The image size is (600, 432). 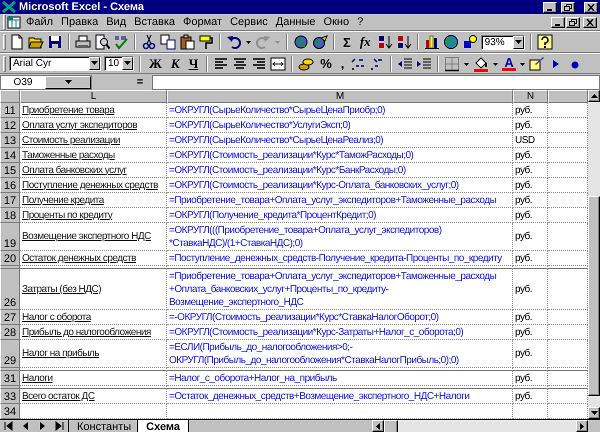 What do you see at coordinates (340, 155) in the screenshot?
I see `formula-cell: =ОКРУГЛ(Стоимость_реализации*Курс*ТаможРасходы;0)` at bounding box center [340, 155].